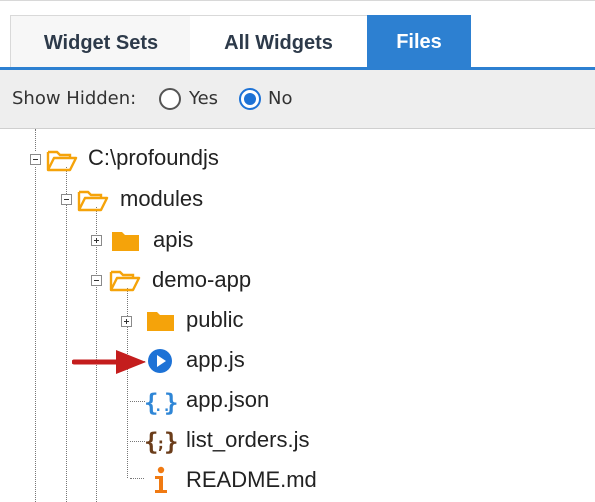 This screenshot has height=502, width=595. Describe the element at coordinates (250, 99) in the screenshot. I see `show-hidden-no-radio` at that location.